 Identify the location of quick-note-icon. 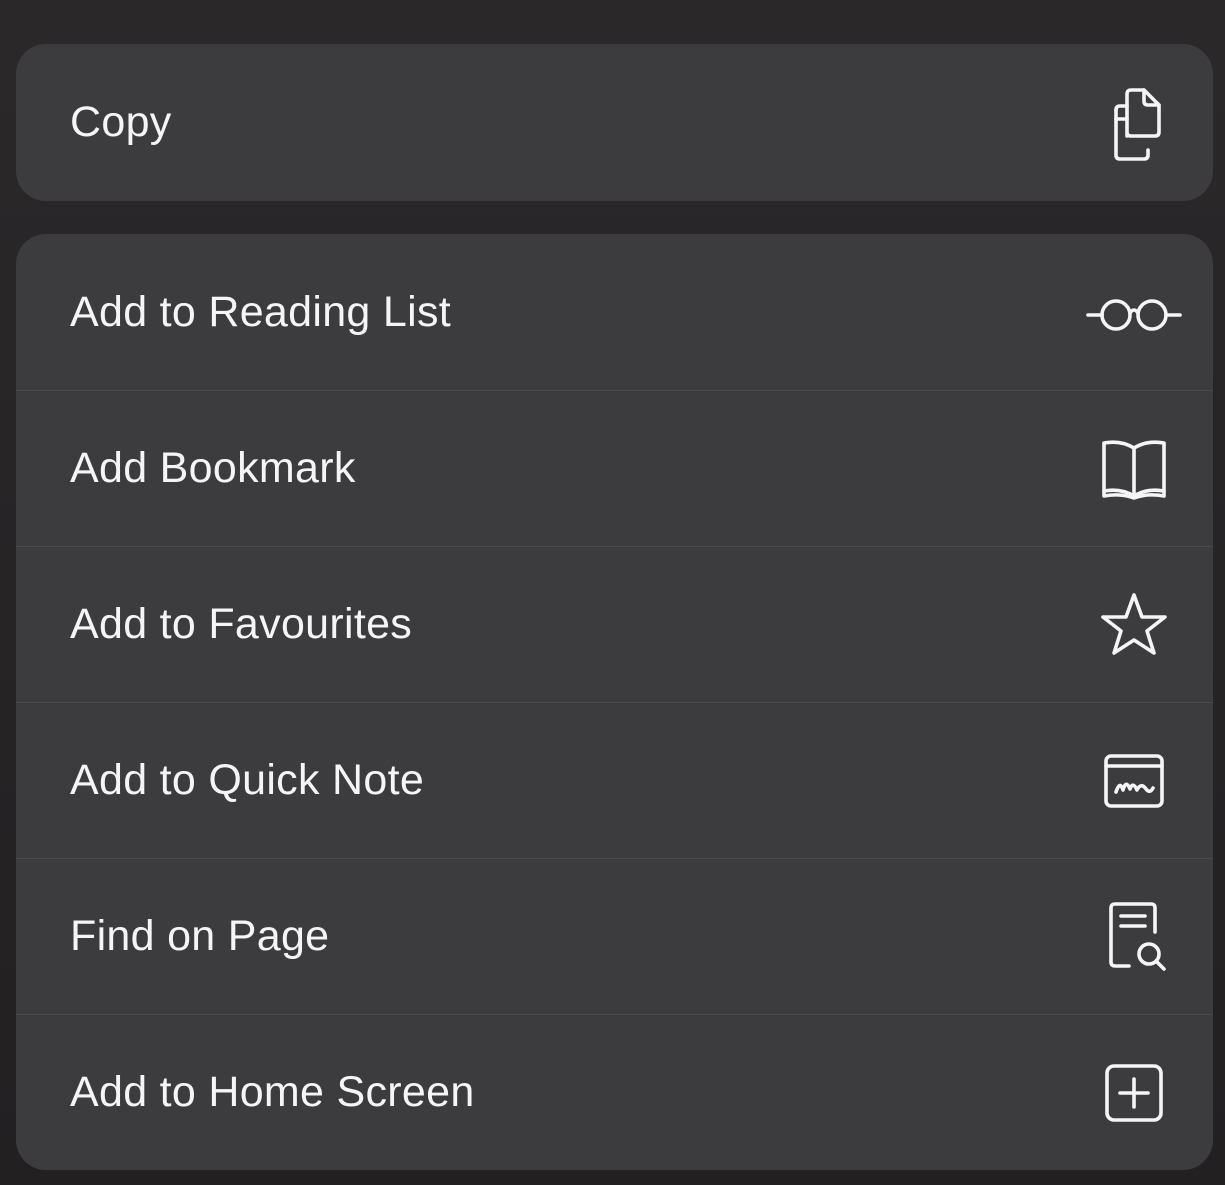
(1134, 781).